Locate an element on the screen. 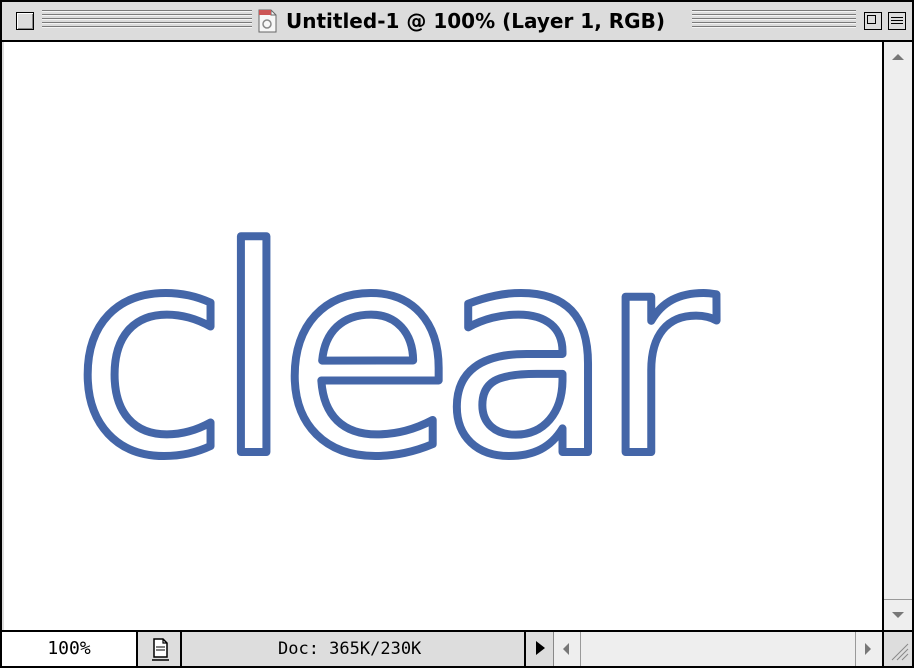  scroll-down-arrow-icon is located at coordinates (898, 614).